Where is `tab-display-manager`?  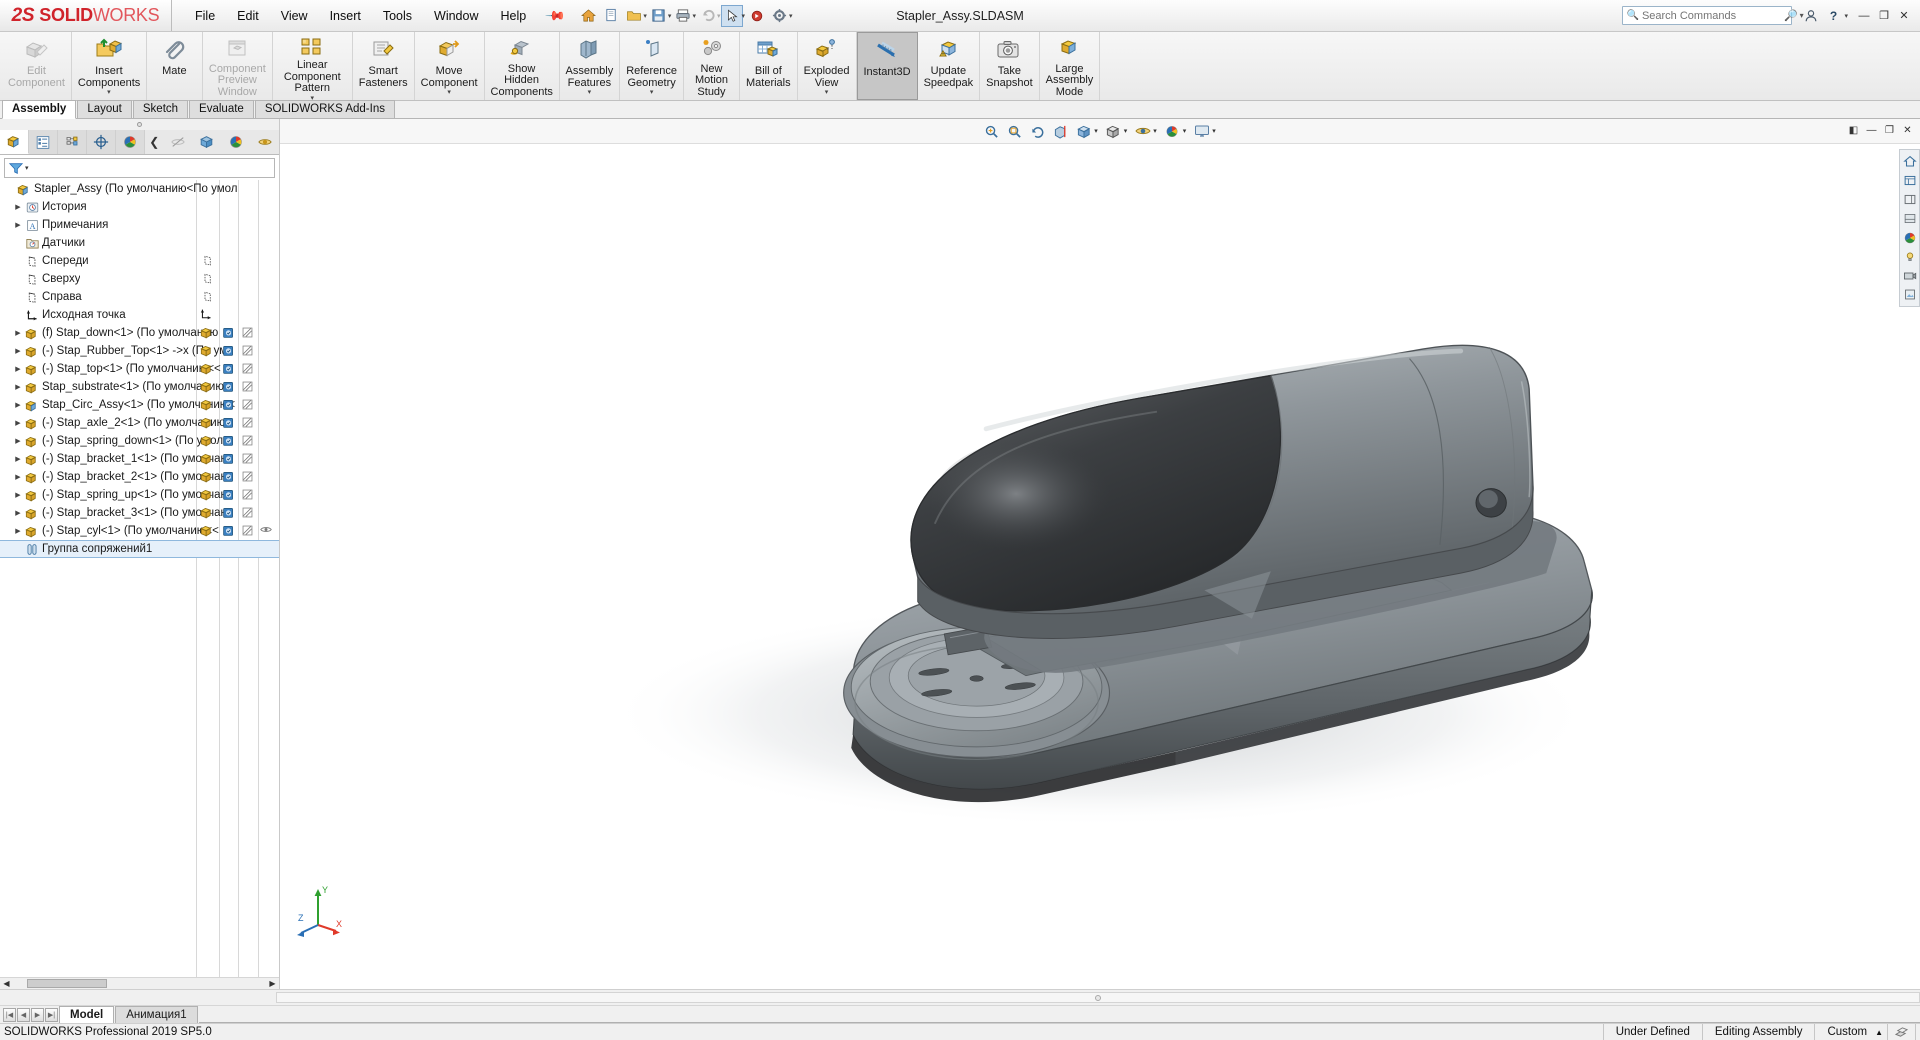
tab-display-manager is located at coordinates (130, 142).